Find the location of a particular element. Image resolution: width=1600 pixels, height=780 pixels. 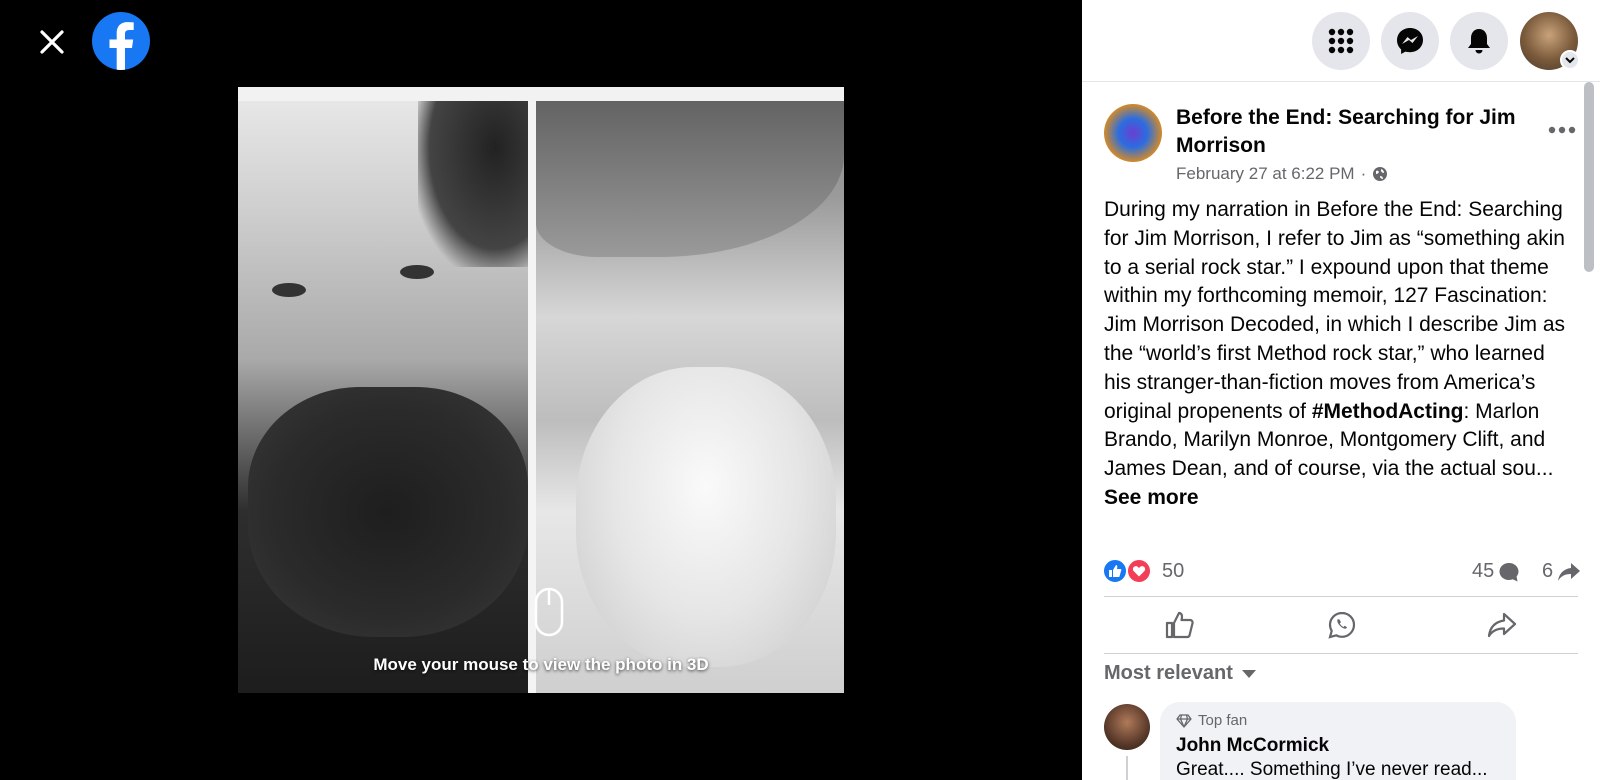

account-menu-button is located at coordinates (1570, 60).